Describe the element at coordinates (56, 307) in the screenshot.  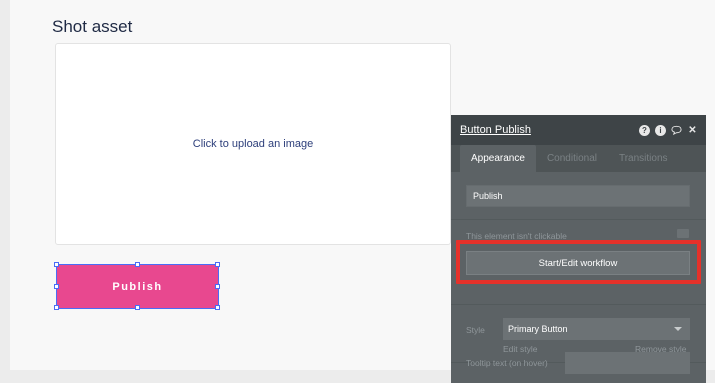
I see `resize-handle-bottom-left` at that location.